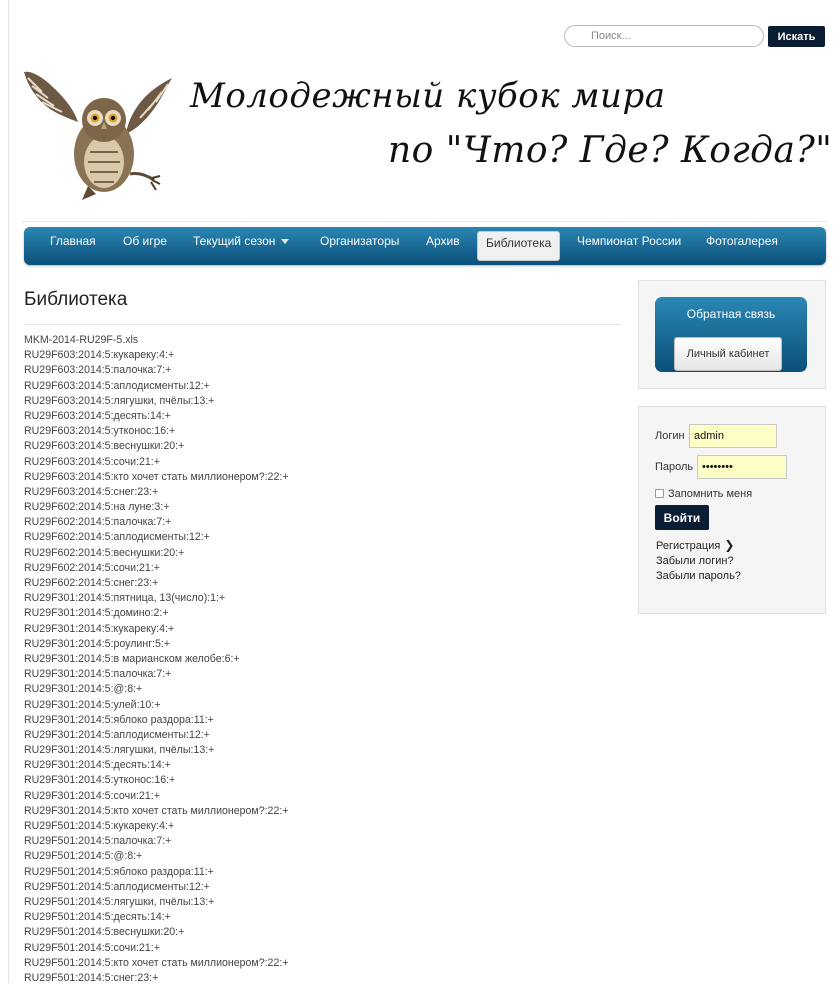 Image resolution: width=840 pixels, height=986 pixels. I want to click on text-line: RU29F301:2014:5:утконос:16:+, so click(100, 780).